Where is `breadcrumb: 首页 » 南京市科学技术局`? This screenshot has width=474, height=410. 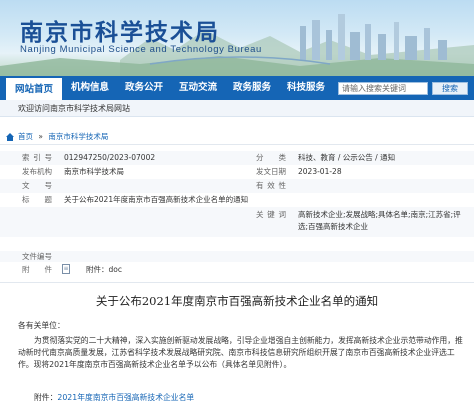
breadcrumb: 首页 » 南京市科学技术局 is located at coordinates (237, 137).